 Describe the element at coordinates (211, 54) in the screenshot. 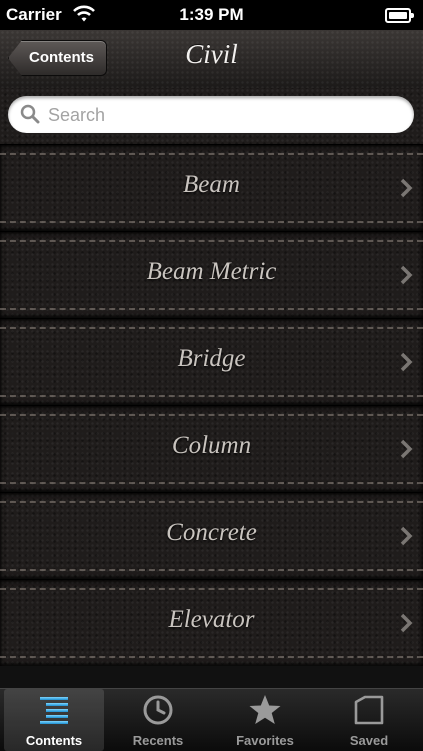

I see `page-title: Civil` at that location.